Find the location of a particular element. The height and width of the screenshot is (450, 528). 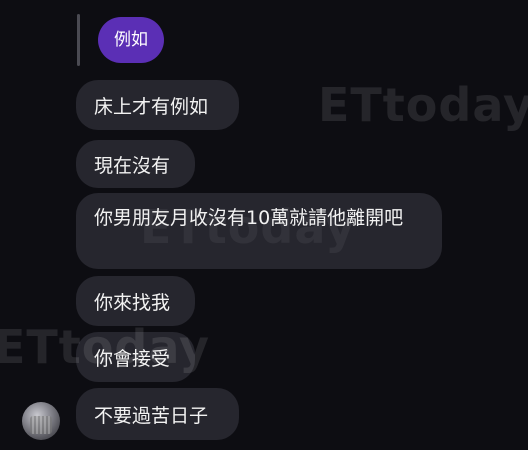

reply-indicator-line is located at coordinates (78, 40).